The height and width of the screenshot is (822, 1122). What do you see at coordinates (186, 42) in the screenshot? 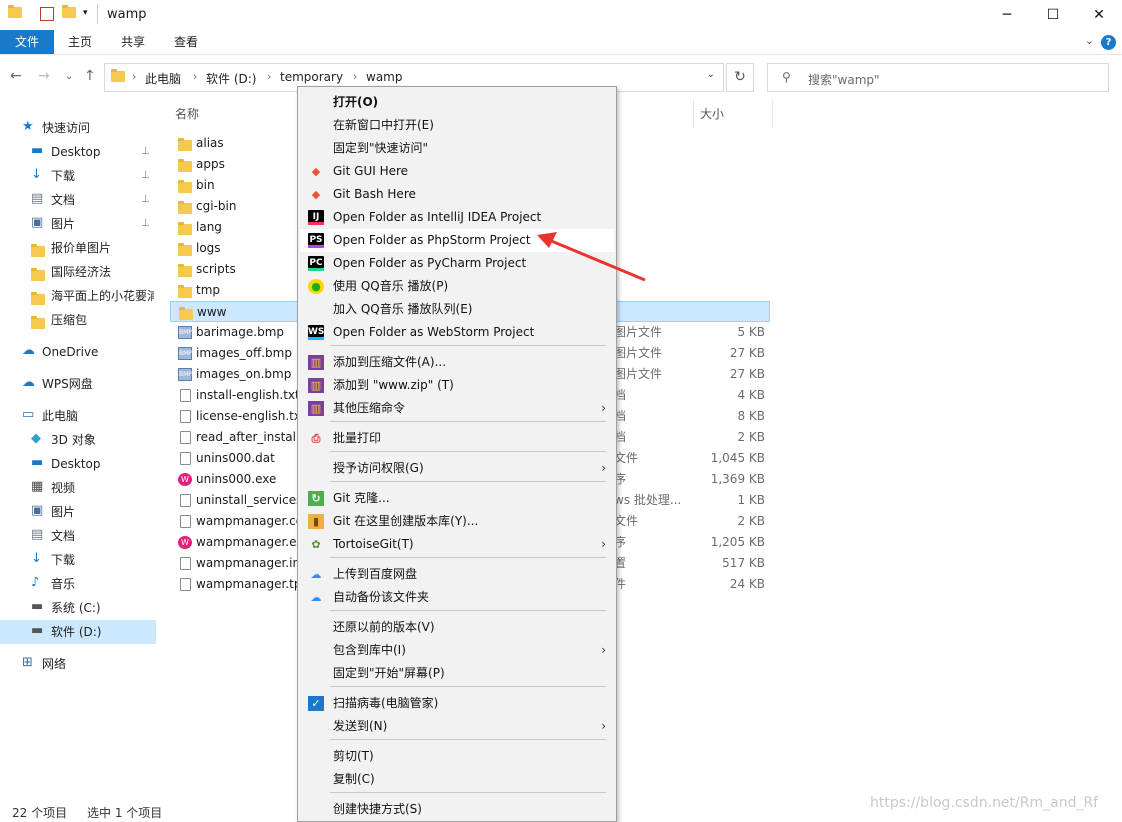
I see `tab-view: 查看` at bounding box center [186, 42].